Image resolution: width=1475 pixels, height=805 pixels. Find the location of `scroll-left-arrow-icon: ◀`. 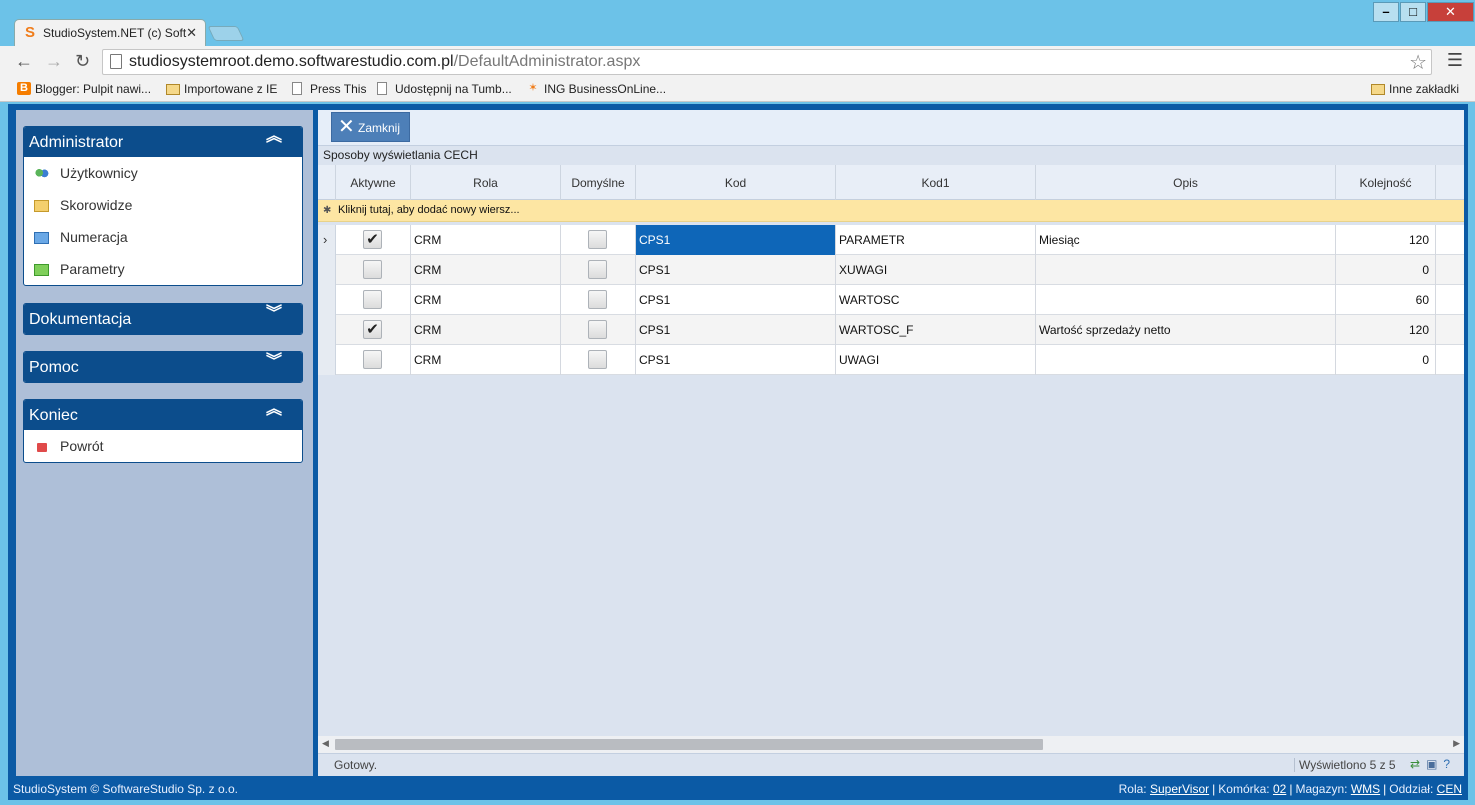

scroll-left-arrow-icon: ◀ is located at coordinates (325, 743).